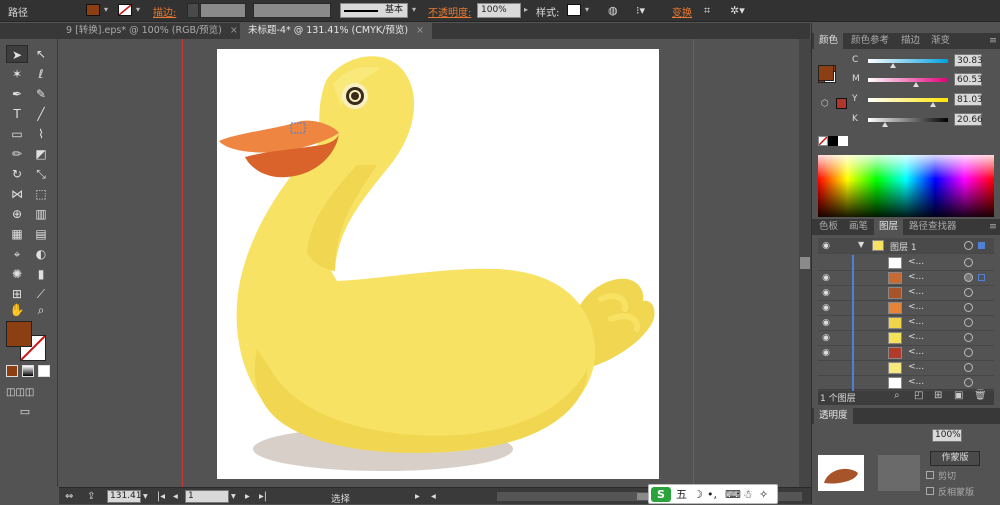  I want to click on keyboard-icon: ⌨, so click(733, 494).